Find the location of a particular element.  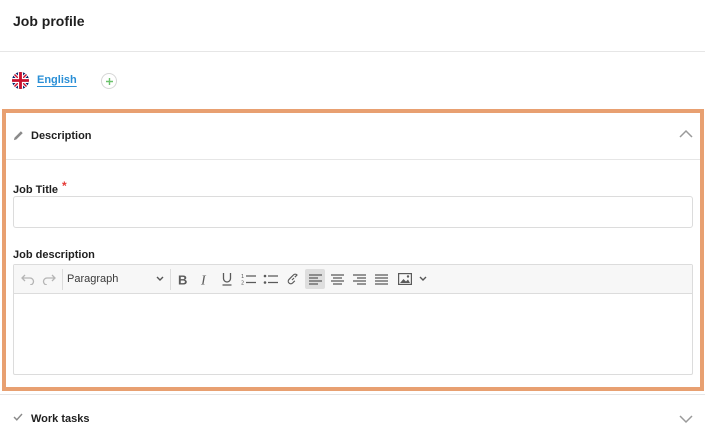

uk-flag-icon is located at coordinates (20, 80).